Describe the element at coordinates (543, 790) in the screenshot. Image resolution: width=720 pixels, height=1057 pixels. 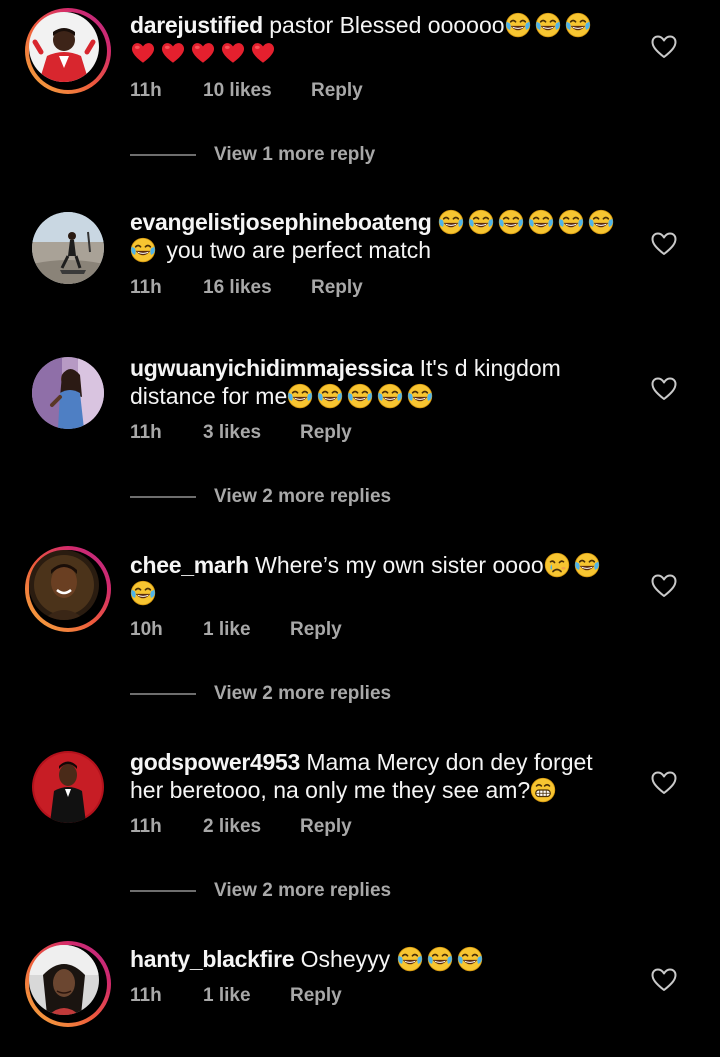
I see `grinning-emoji` at that location.